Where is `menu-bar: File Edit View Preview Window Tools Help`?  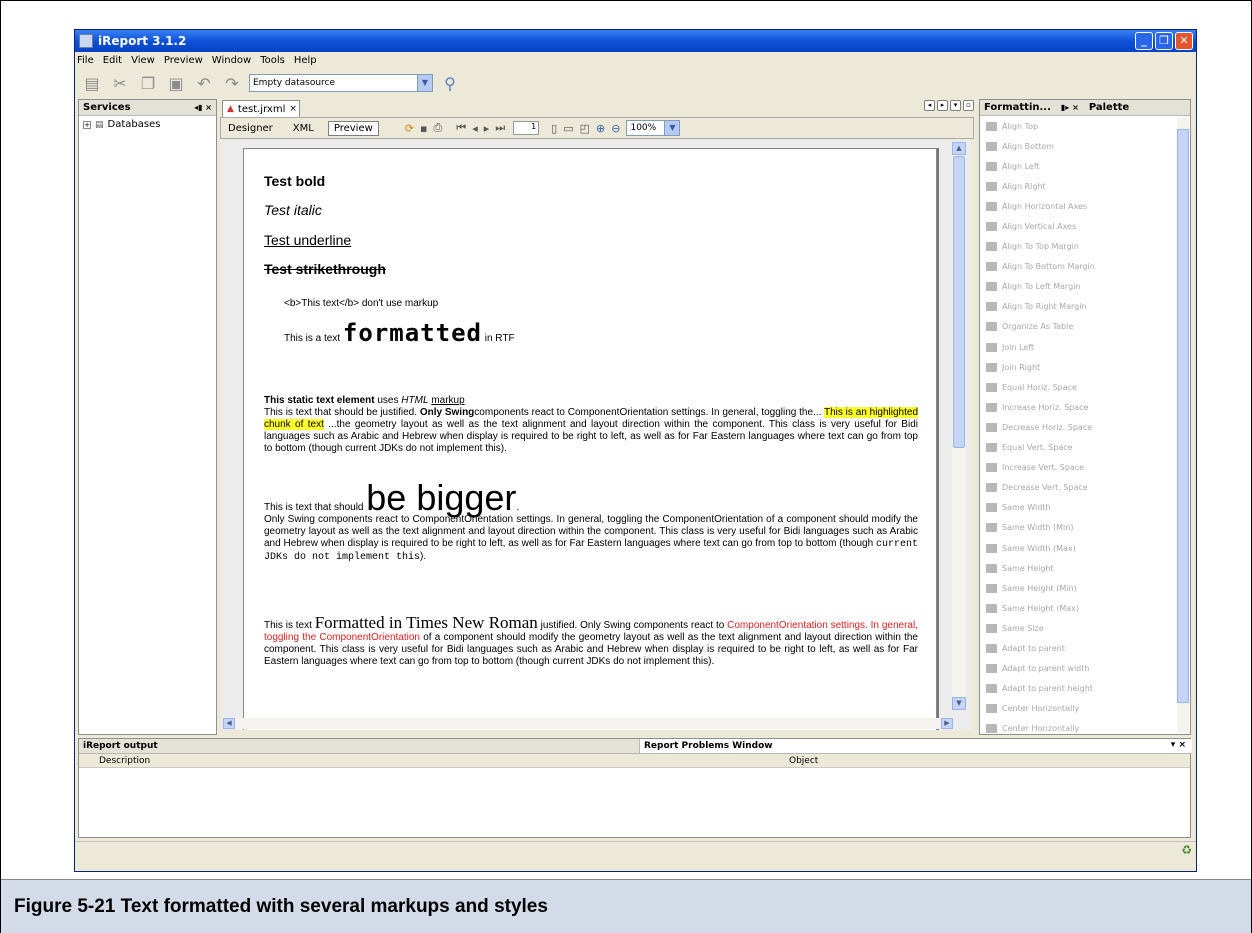
menu-bar: File Edit View Preview Window Tools Help is located at coordinates (635, 60).